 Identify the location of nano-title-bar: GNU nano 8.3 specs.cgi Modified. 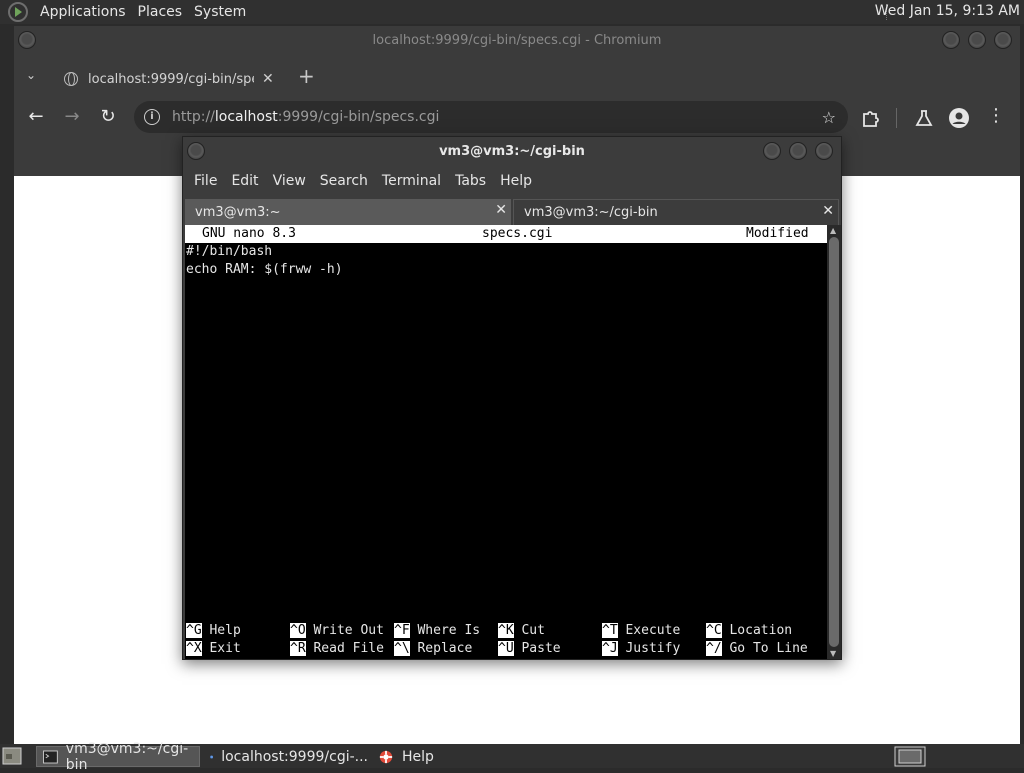
(506, 234).